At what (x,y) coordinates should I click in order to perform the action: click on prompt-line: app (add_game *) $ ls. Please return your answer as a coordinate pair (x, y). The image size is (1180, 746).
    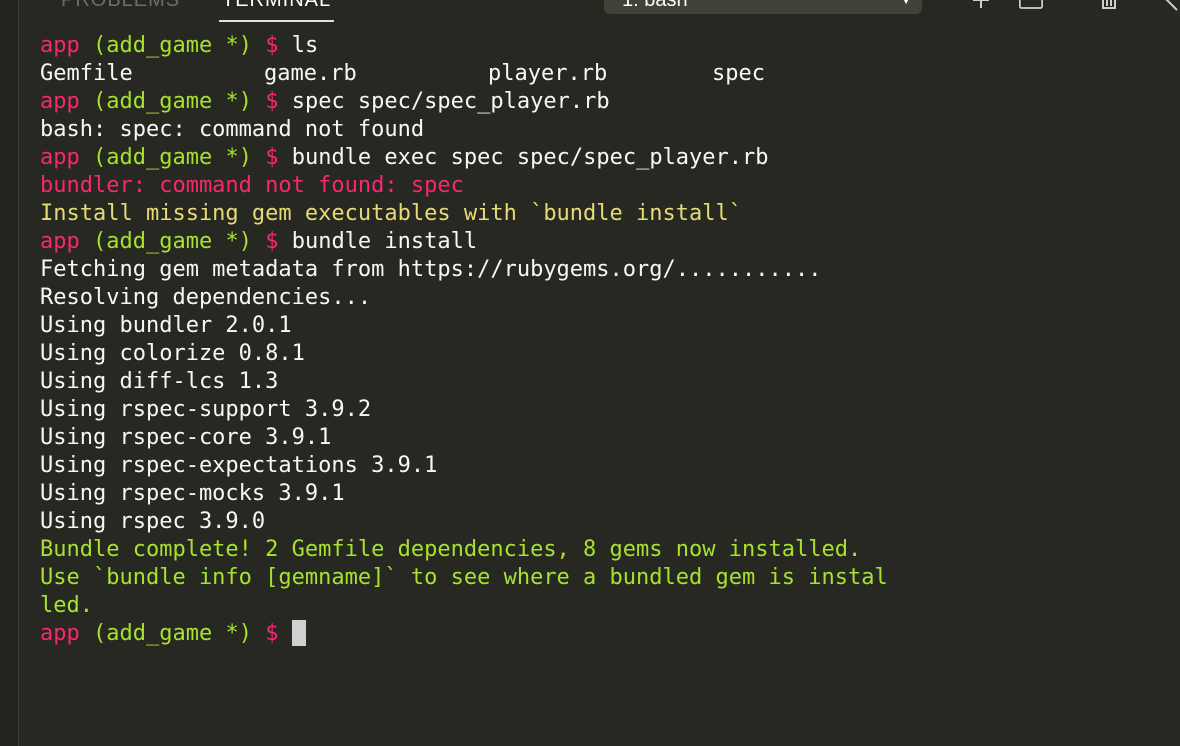
    Looking at the image, I should click on (610, 46).